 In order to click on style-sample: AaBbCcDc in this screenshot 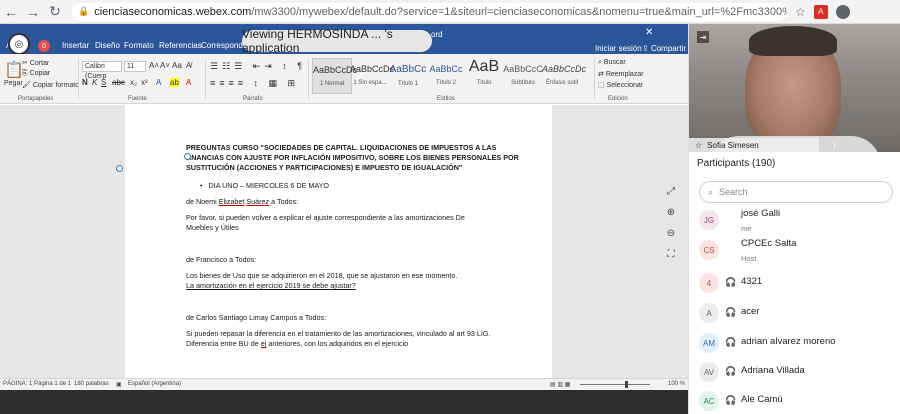, I will do `click(564, 69)`.